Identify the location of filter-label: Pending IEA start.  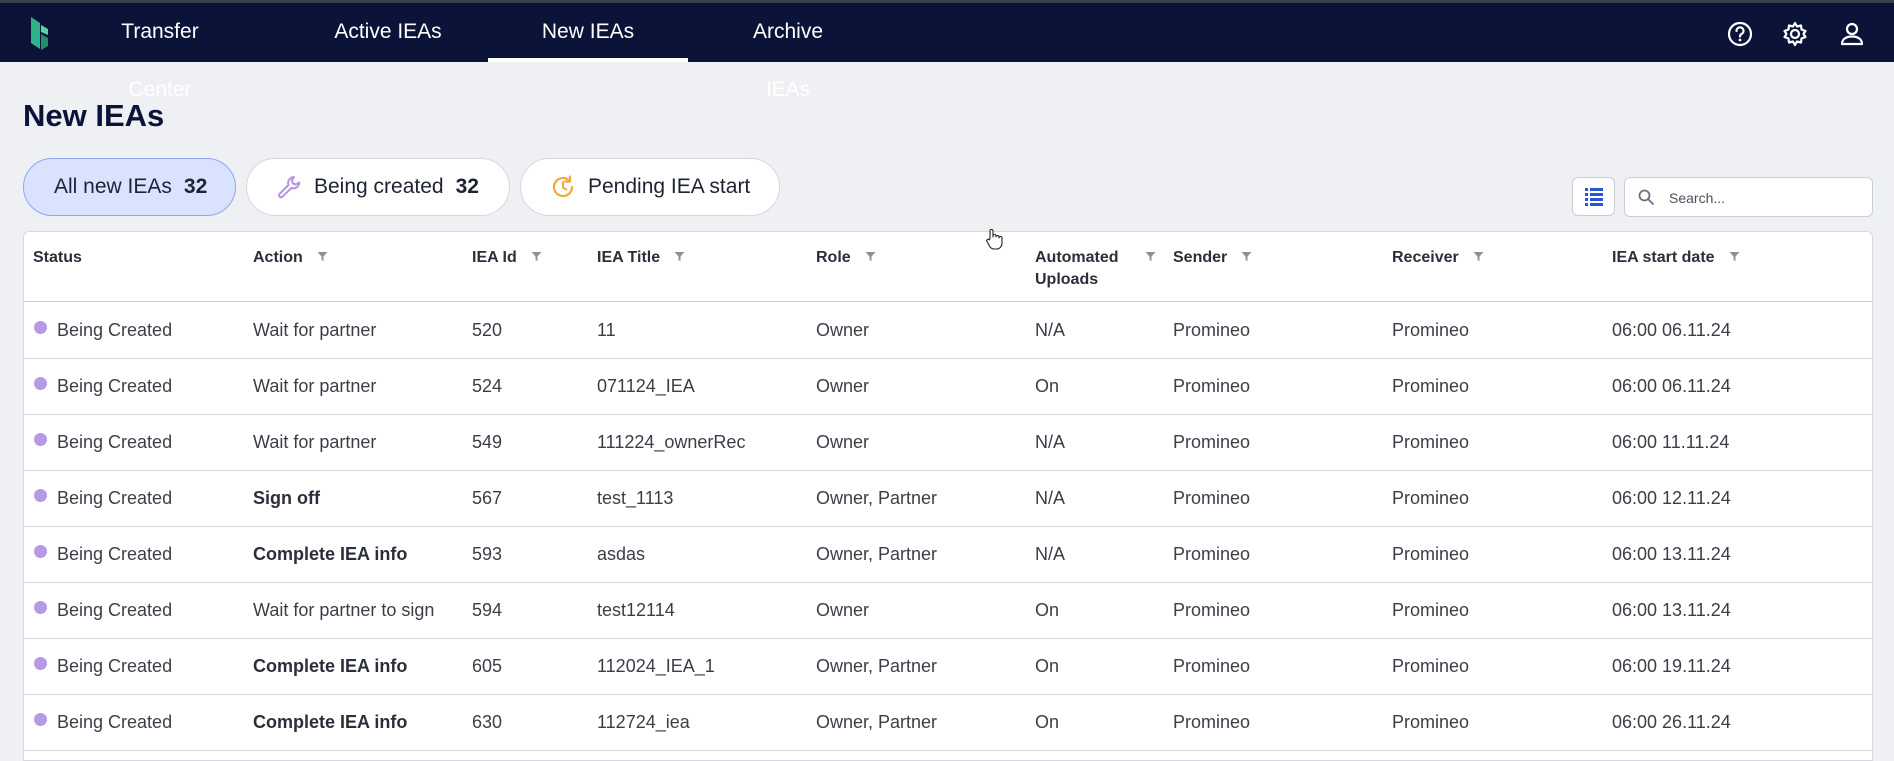
(669, 186).